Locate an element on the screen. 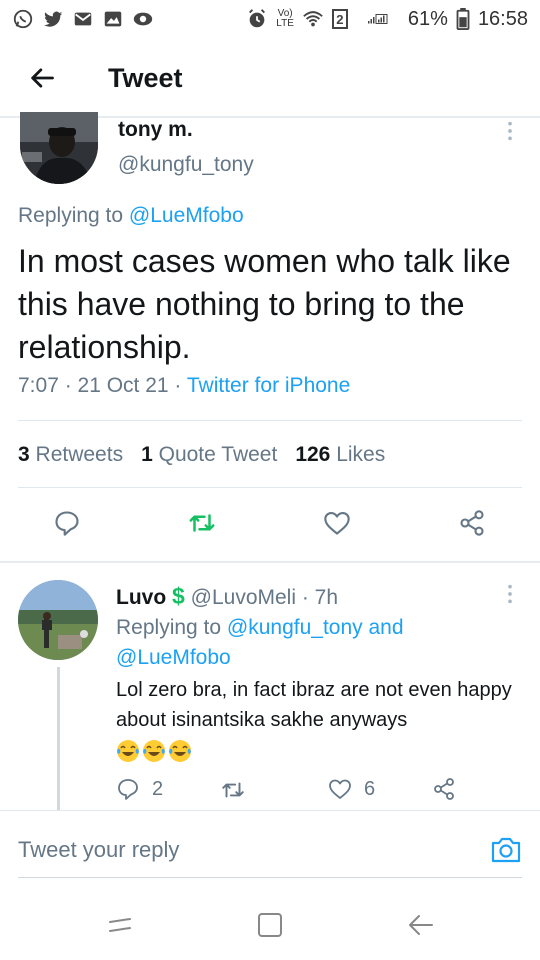 This screenshot has width=540, height=960. whatsapp-icon is located at coordinates (23, 19).